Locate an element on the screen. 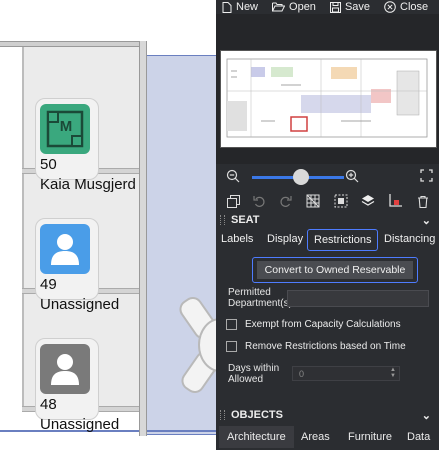 This screenshot has height=450, width=439. select-area-icon is located at coordinates (341, 201).